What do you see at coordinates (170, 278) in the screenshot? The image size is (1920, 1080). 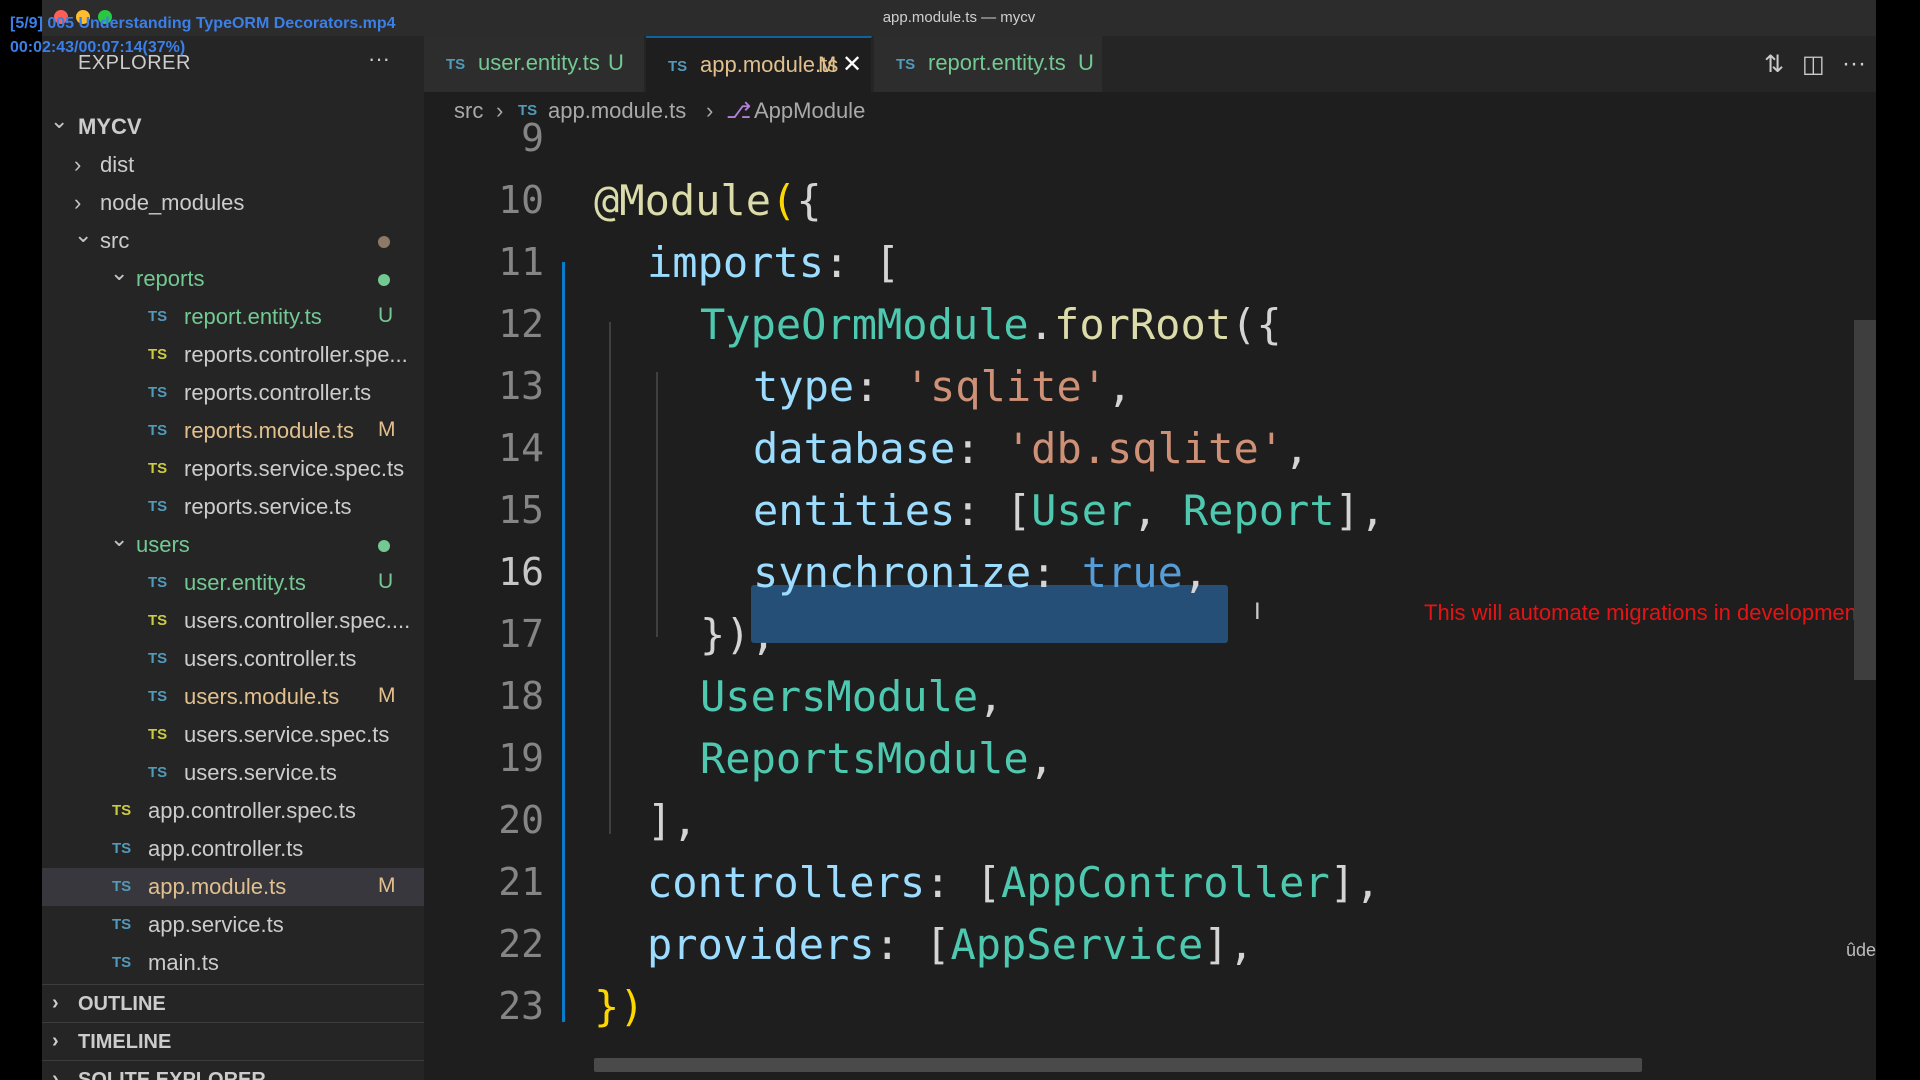 I see `tree-item-label: reports` at bounding box center [170, 278].